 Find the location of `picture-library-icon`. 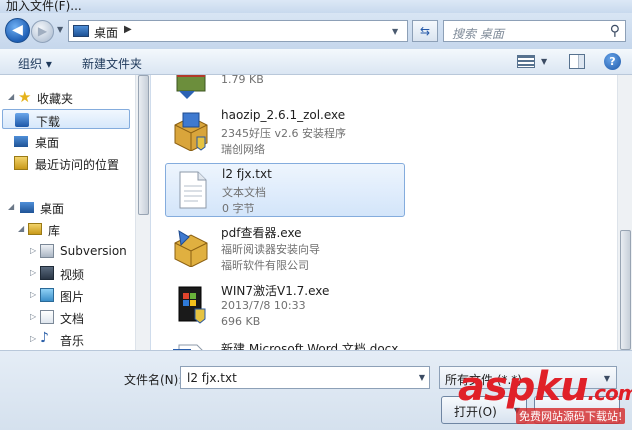

picture-library-icon is located at coordinates (47, 295).